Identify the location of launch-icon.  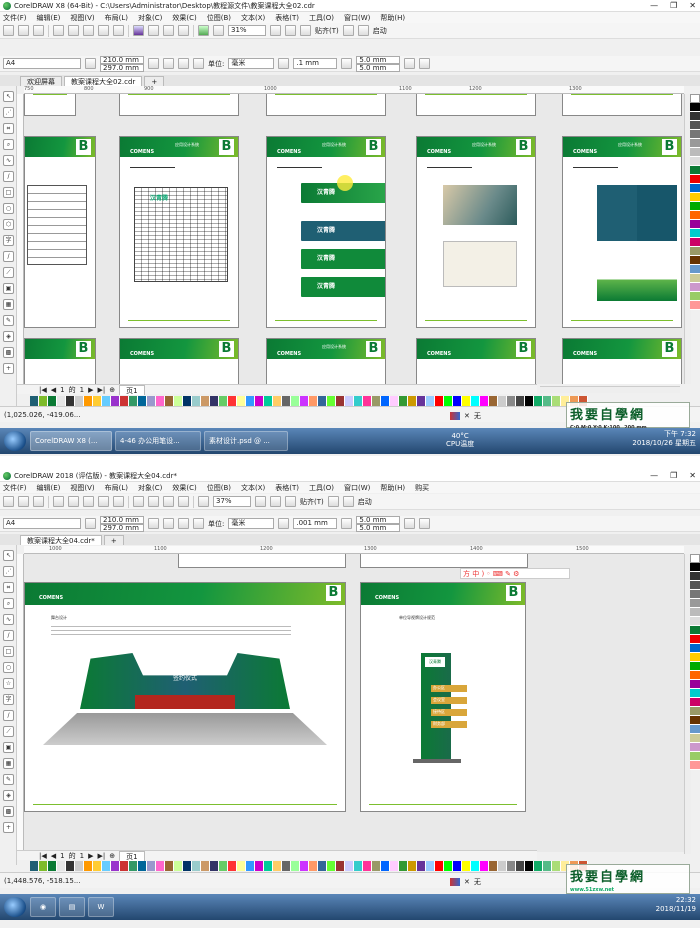
(363, 30).